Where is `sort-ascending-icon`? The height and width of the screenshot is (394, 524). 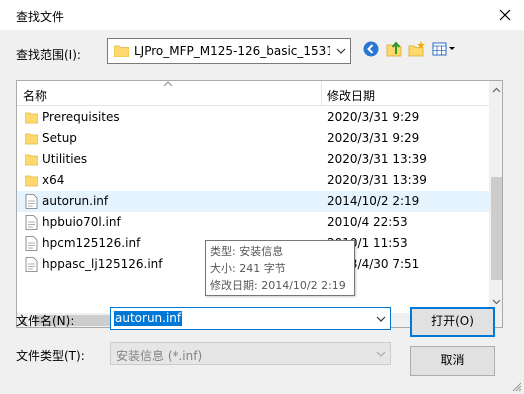
sort-ascending-icon is located at coordinates (168, 84).